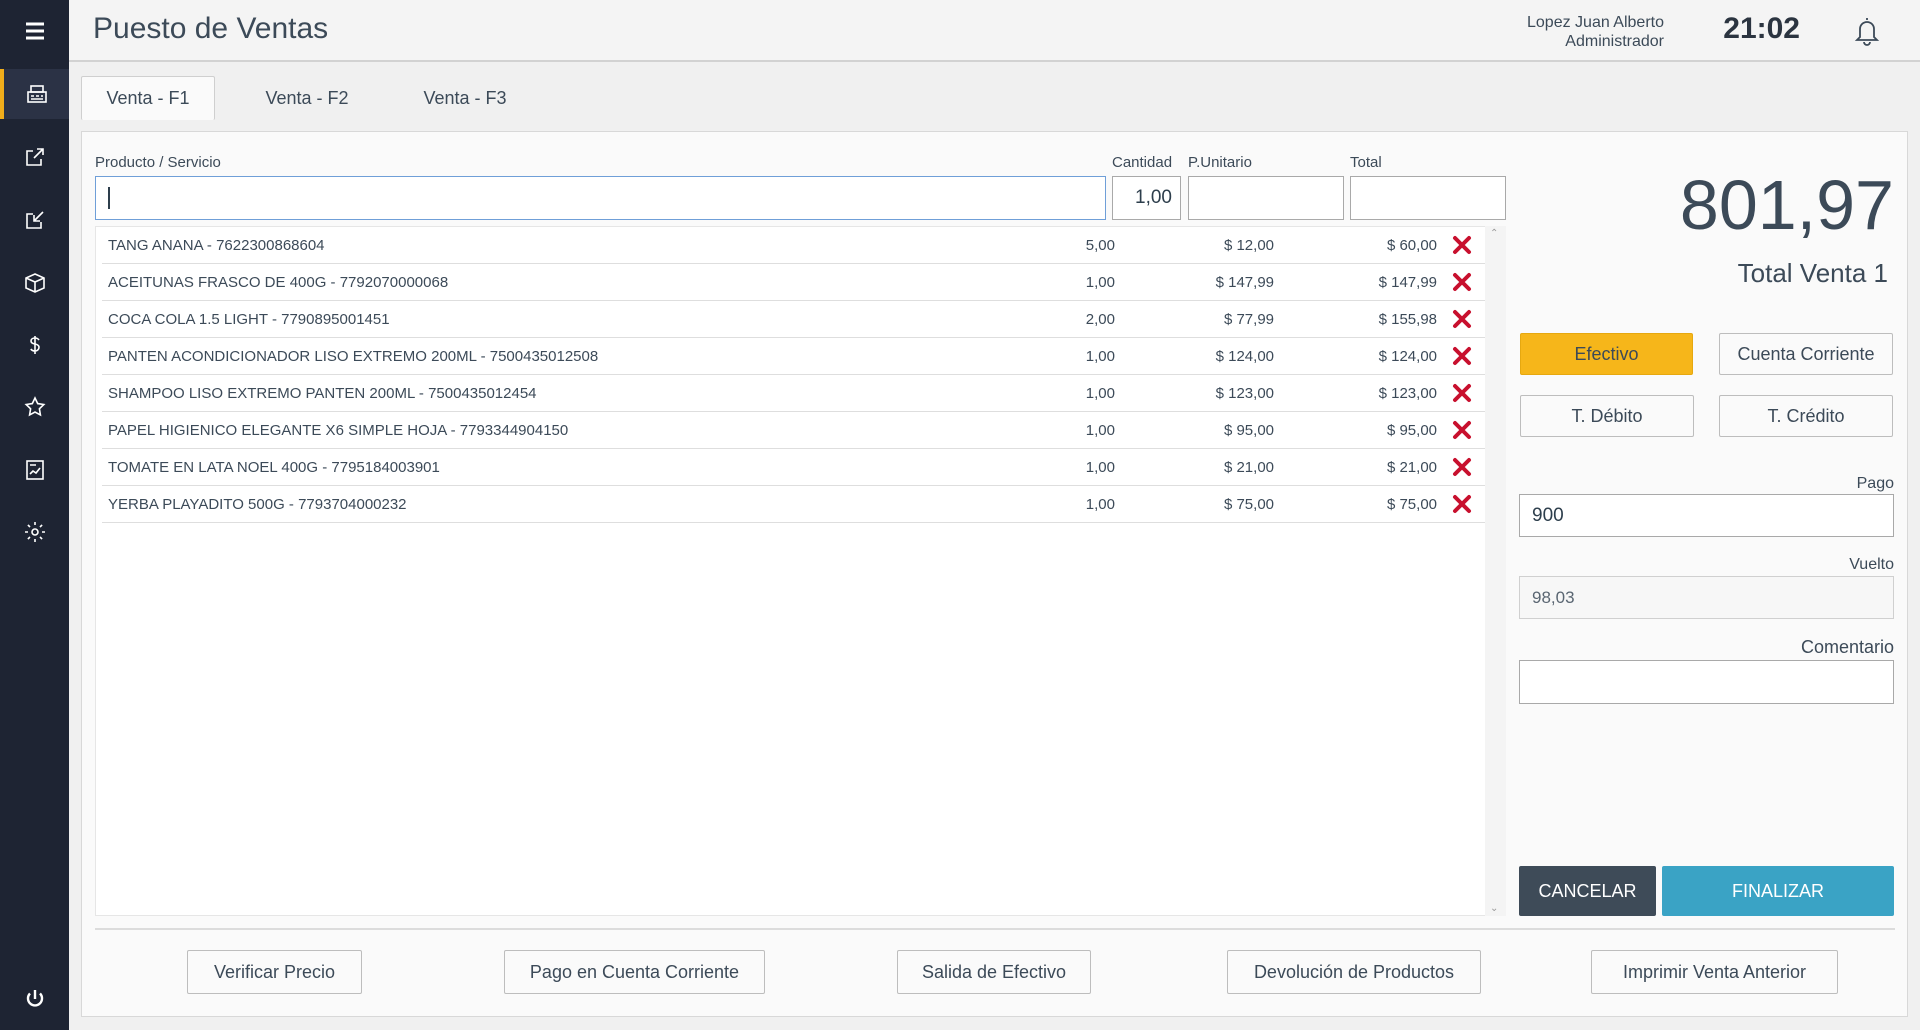 The height and width of the screenshot is (1030, 1920). I want to click on item-total: $ 75,00, so click(1411, 504).